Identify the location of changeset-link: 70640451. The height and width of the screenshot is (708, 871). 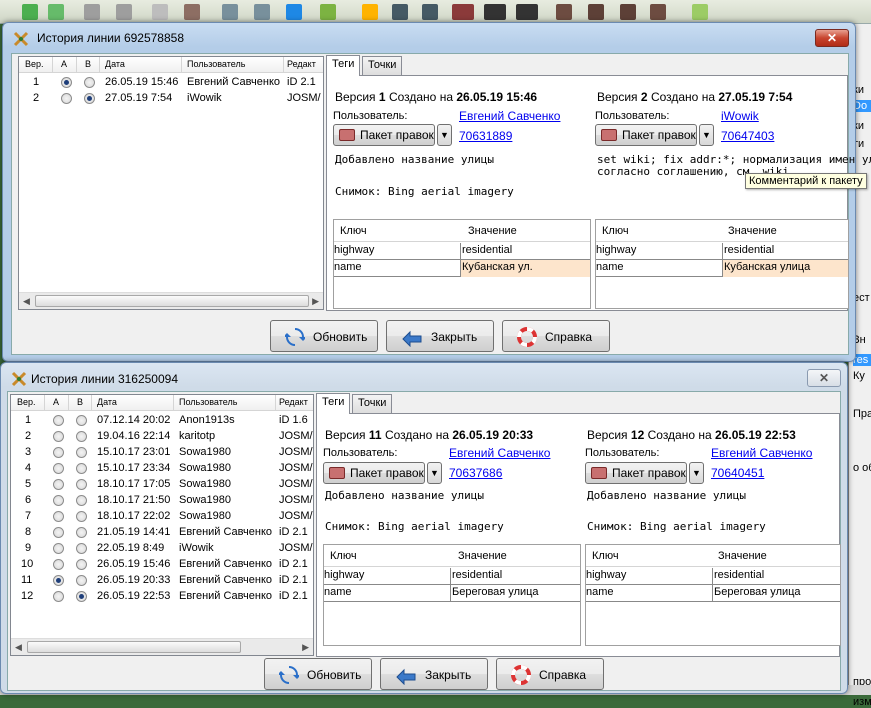
(737, 473).